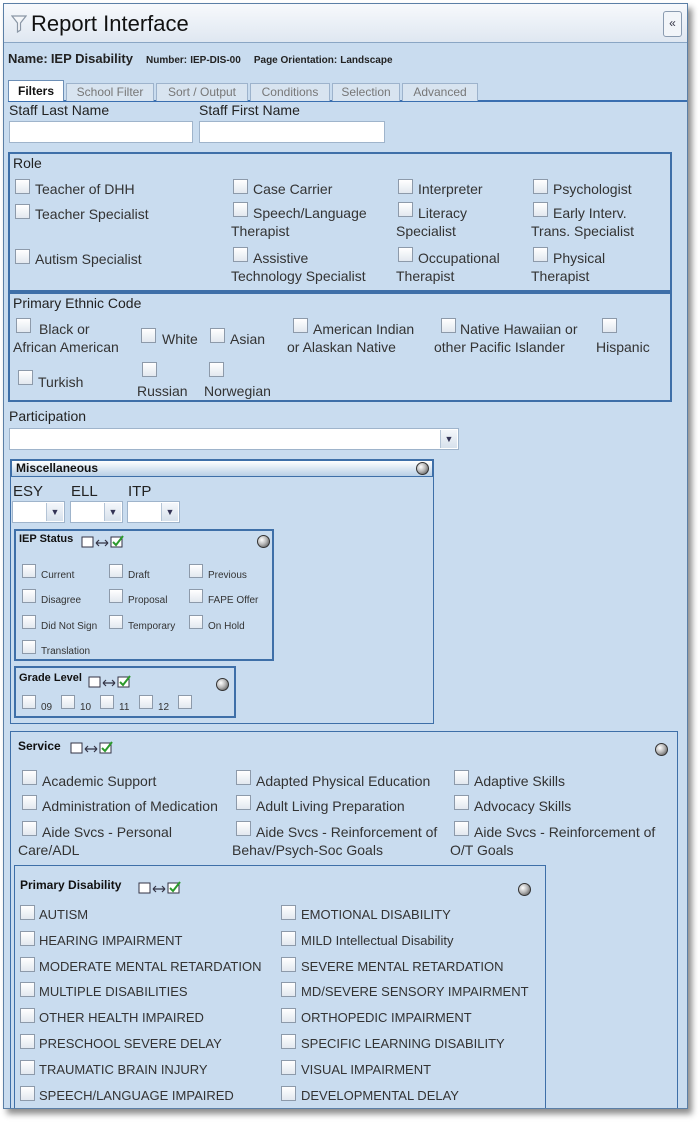 This screenshot has height=1138, width=700. What do you see at coordinates (506, 338) in the screenshot?
I see `ethnic-option-label: Native Hawaiian or other Pacific Islander` at bounding box center [506, 338].